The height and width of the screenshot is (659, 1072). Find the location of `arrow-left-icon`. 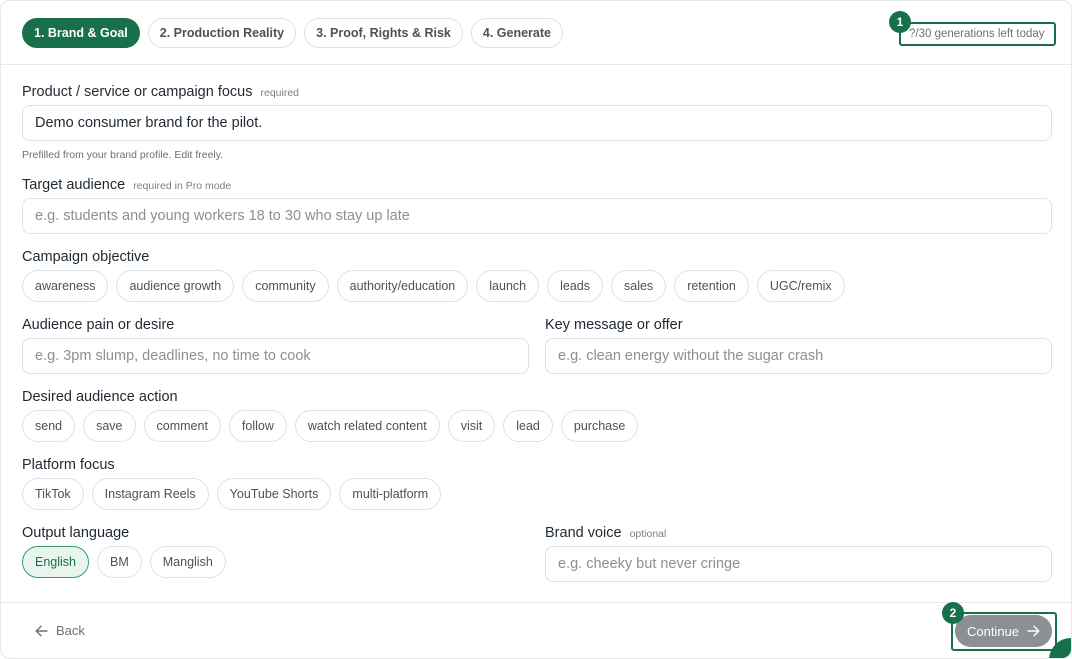

arrow-left-icon is located at coordinates (41, 631).